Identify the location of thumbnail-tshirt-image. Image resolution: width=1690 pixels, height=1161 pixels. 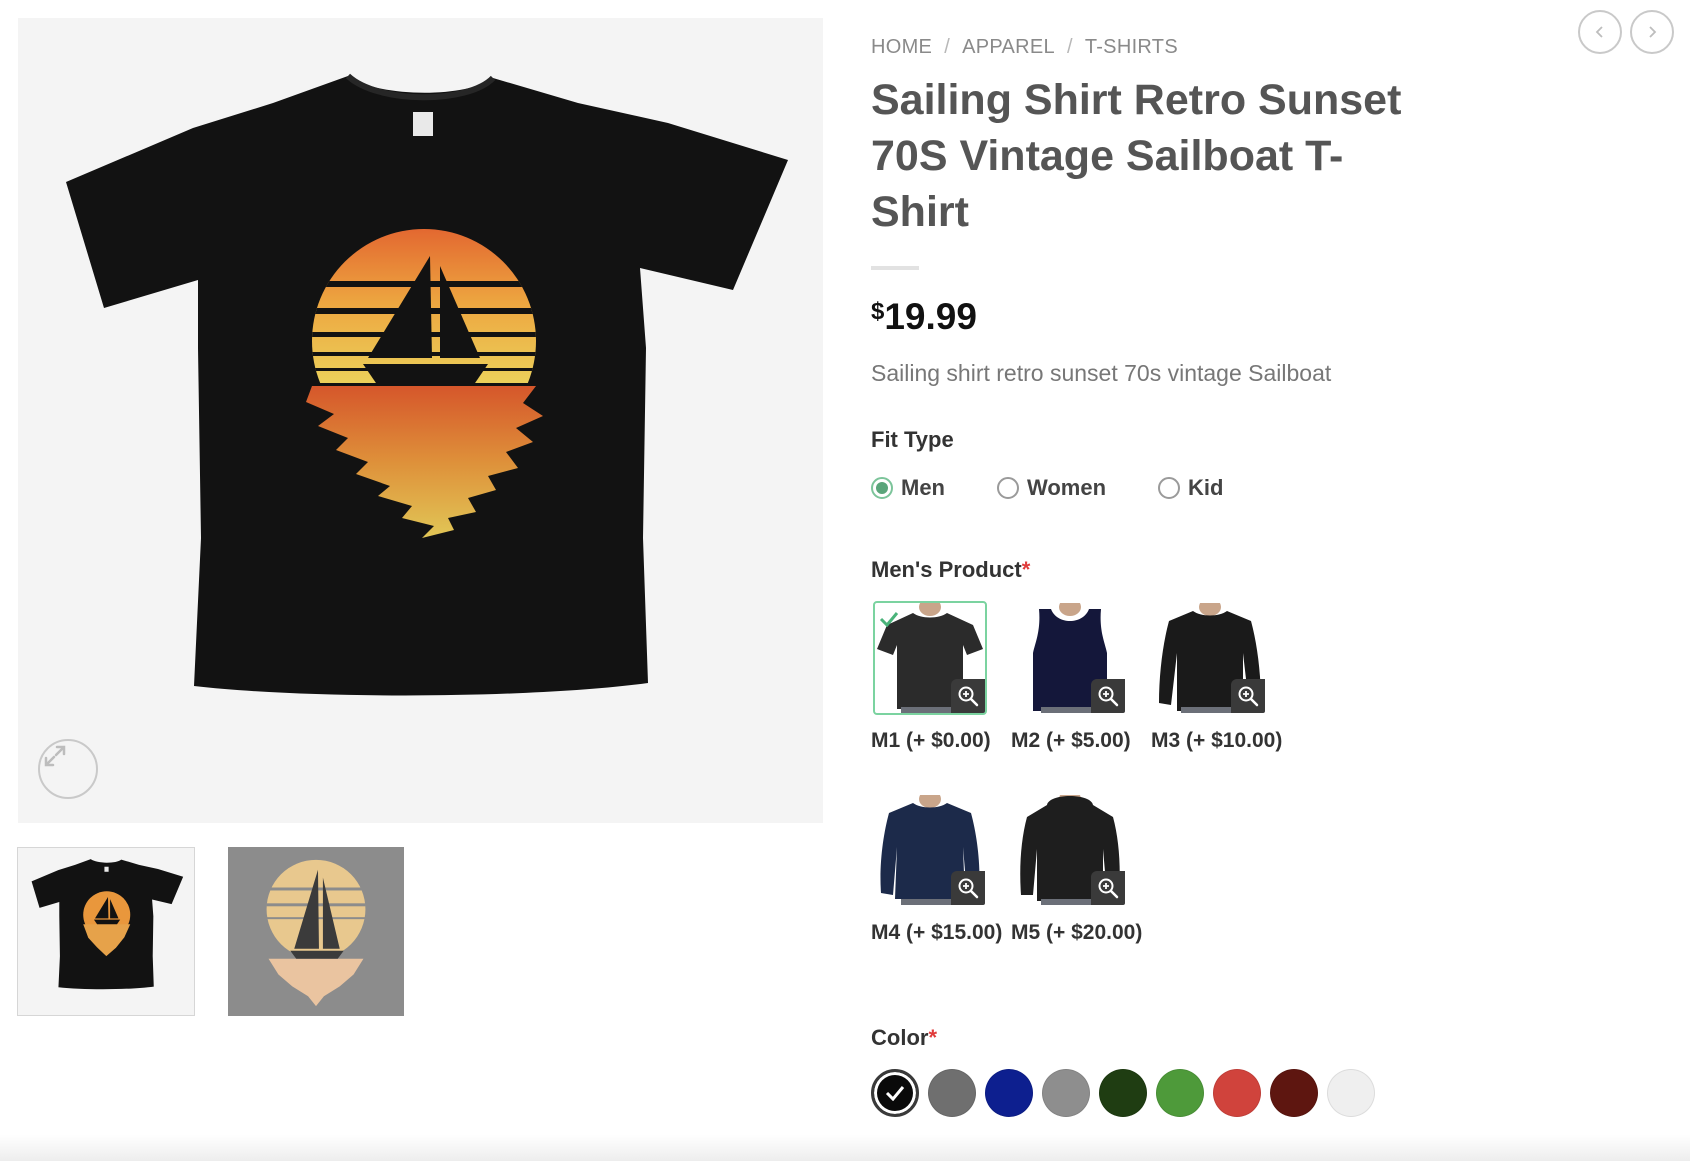
(107, 924).